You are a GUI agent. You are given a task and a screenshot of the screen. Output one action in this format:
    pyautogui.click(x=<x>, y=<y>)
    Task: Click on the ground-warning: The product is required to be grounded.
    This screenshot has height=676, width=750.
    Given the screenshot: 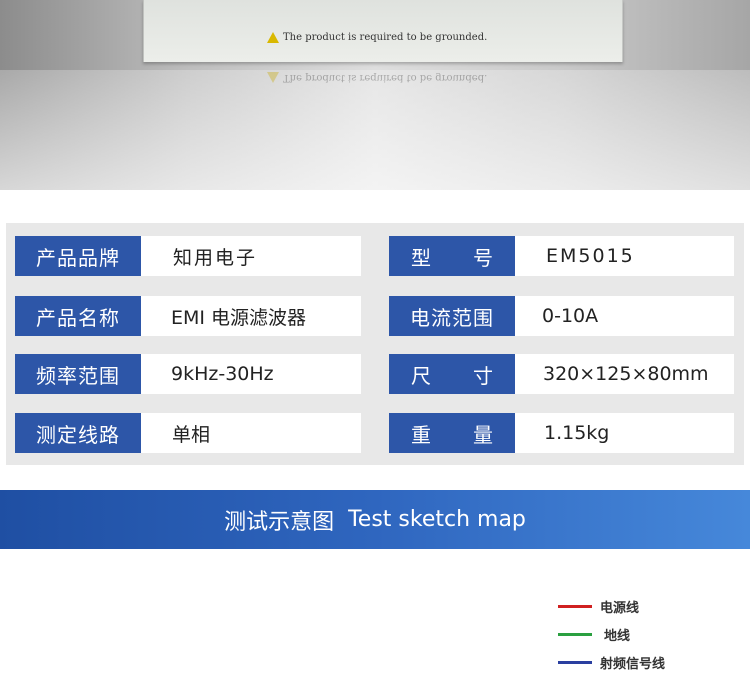 What is the action you would take?
    pyautogui.click(x=377, y=37)
    